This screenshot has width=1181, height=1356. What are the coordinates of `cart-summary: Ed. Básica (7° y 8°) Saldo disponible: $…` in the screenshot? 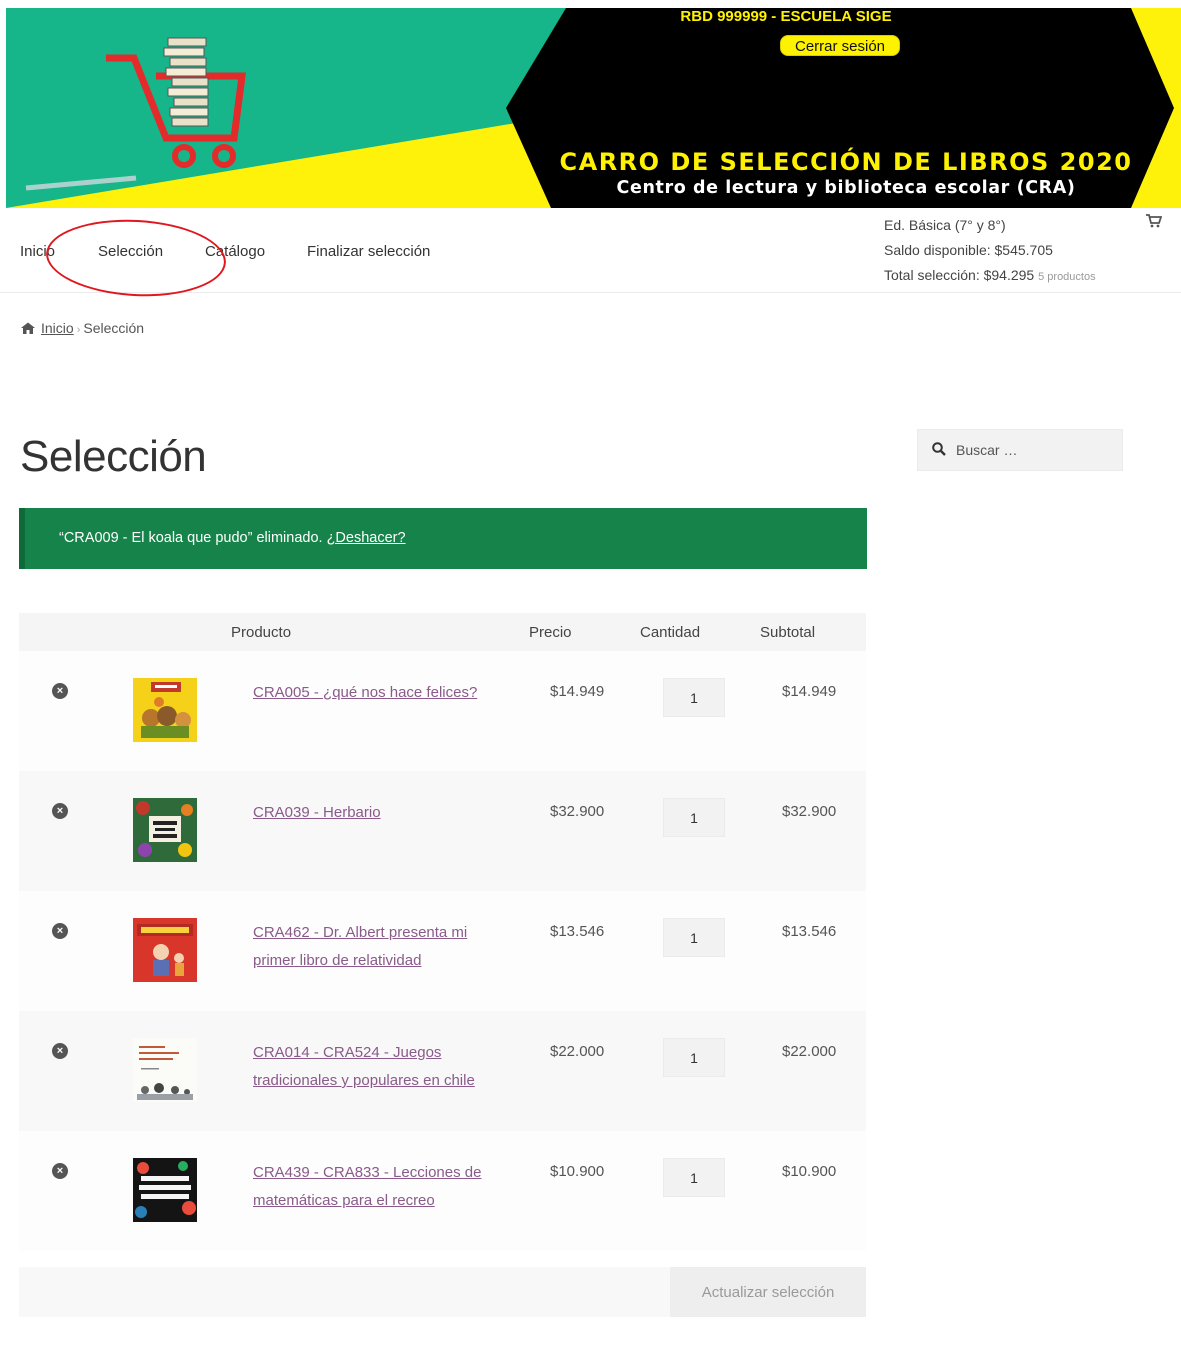 It's located at (990, 251).